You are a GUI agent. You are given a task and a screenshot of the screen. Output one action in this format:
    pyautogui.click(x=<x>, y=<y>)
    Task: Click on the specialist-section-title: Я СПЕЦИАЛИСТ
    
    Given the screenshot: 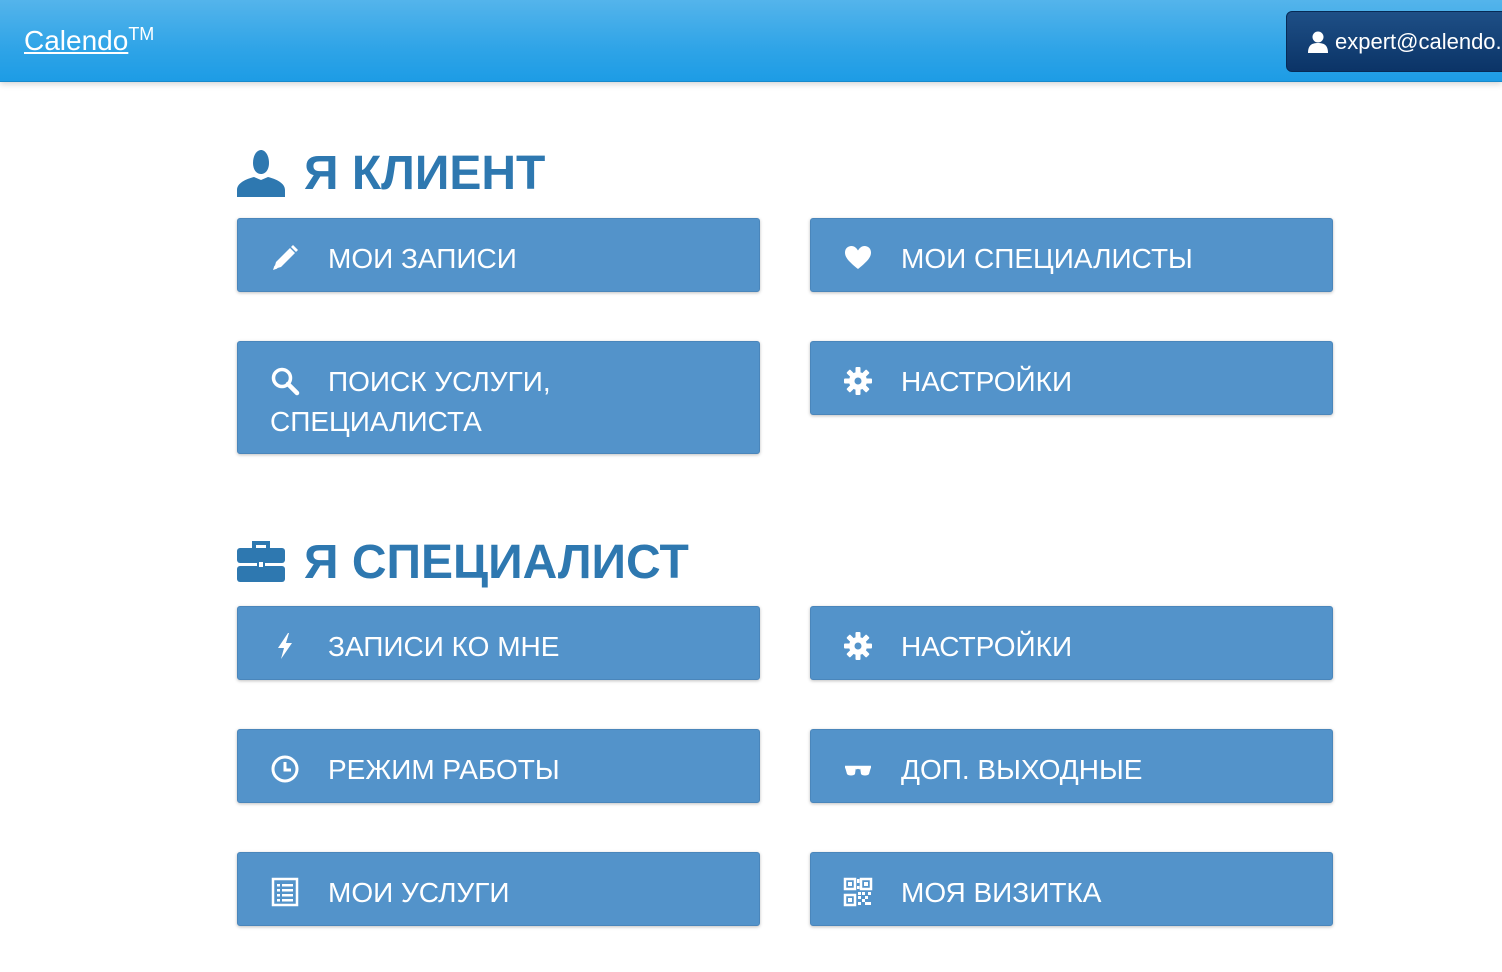 What is the action you would take?
    pyautogui.click(x=462, y=562)
    